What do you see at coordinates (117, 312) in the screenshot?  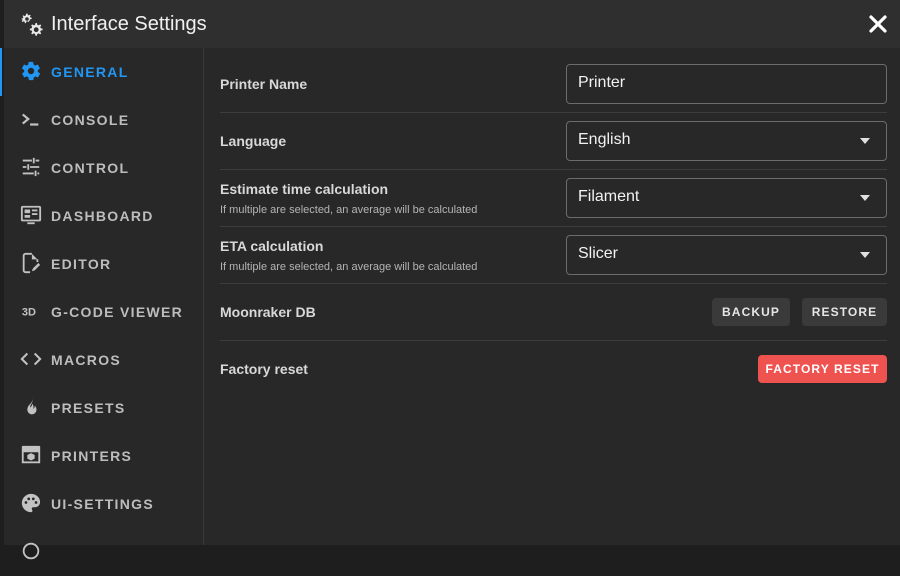 I see `sidebar-item-label: G-CODE VIEWER` at bounding box center [117, 312].